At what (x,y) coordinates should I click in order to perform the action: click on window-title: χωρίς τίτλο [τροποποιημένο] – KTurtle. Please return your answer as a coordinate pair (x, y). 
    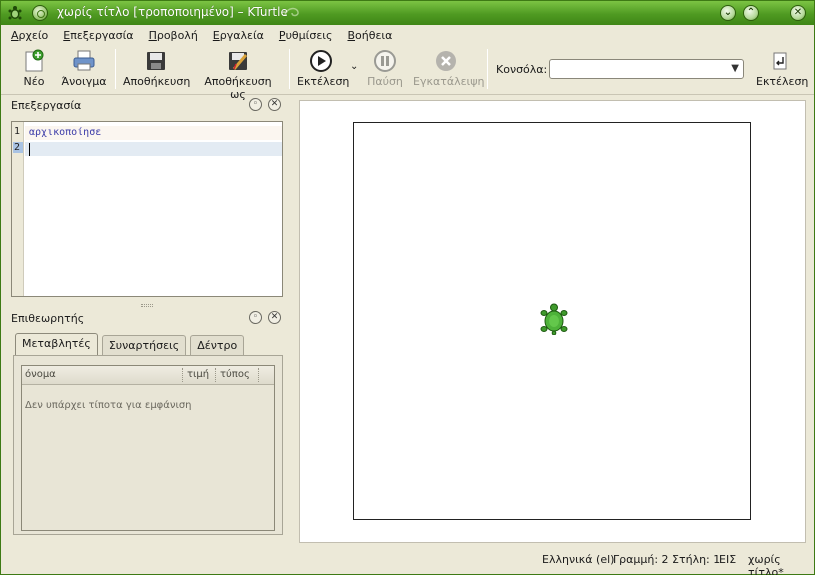
    Looking at the image, I should click on (172, 12).